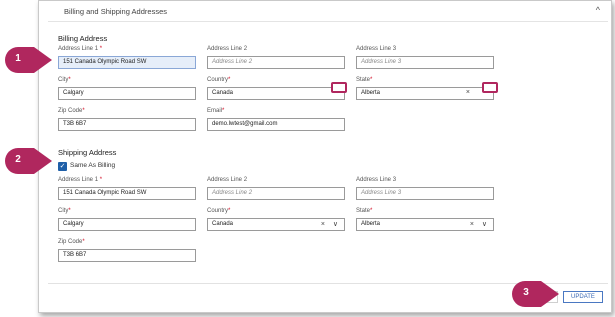  I want to click on collapse-caret-icon: ^, so click(598, 10).